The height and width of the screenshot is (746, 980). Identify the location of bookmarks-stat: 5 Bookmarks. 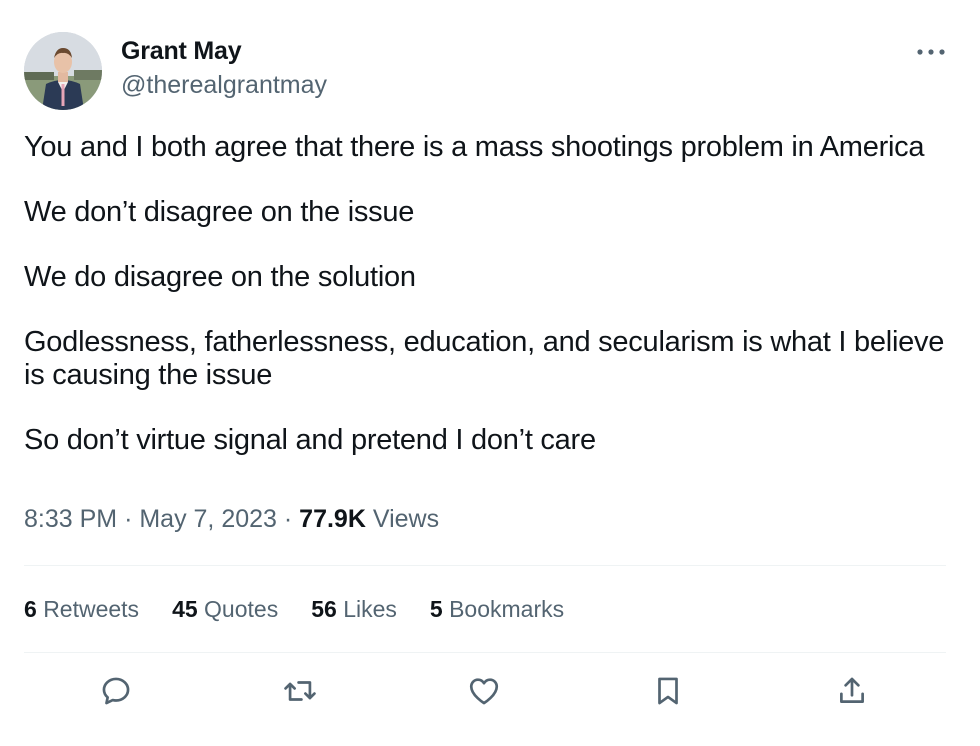
(497, 609).